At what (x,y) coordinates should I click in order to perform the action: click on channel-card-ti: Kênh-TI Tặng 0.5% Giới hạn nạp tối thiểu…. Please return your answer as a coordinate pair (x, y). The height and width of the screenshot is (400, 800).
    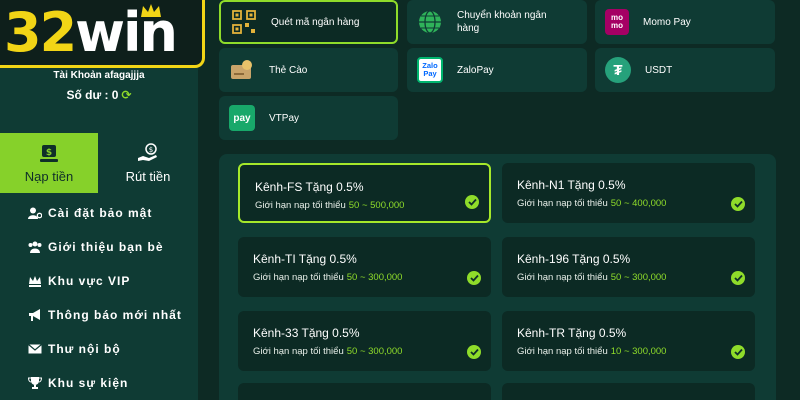
    Looking at the image, I should click on (364, 267).